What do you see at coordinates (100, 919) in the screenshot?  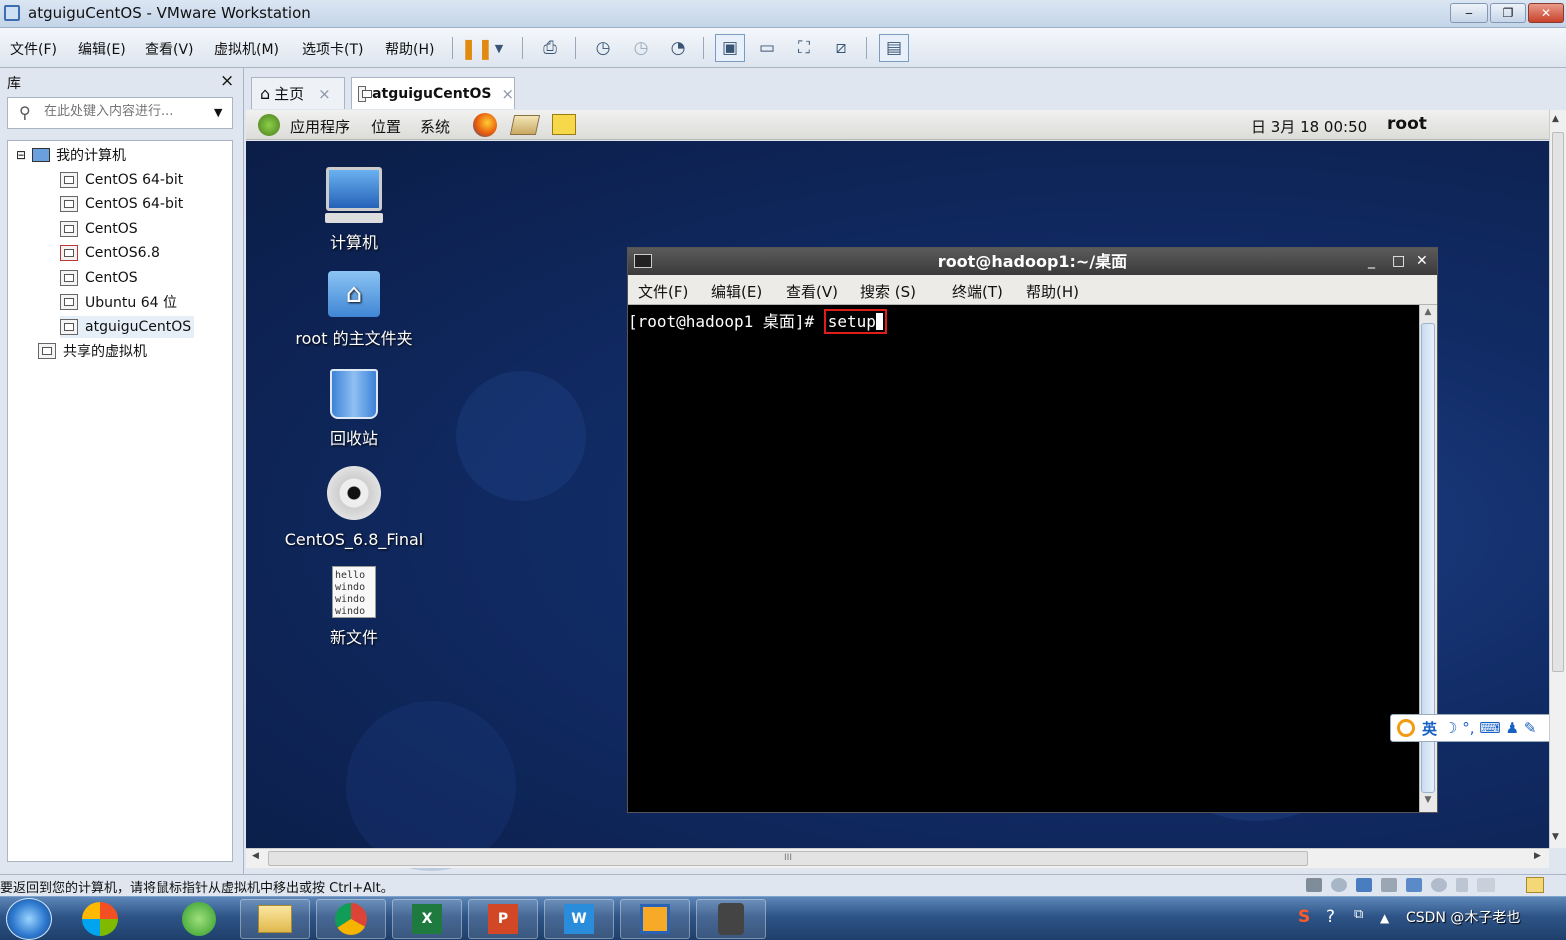 I see `app-icon` at bounding box center [100, 919].